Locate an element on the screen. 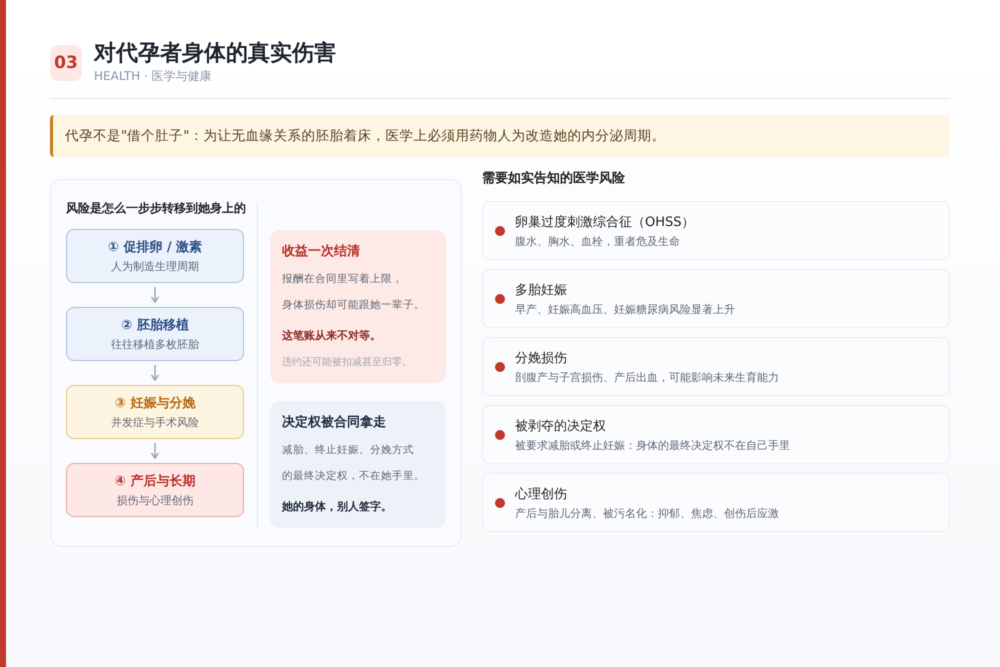 The image size is (1000, 667). step-text: 人为制造生理周期 is located at coordinates (155, 266).